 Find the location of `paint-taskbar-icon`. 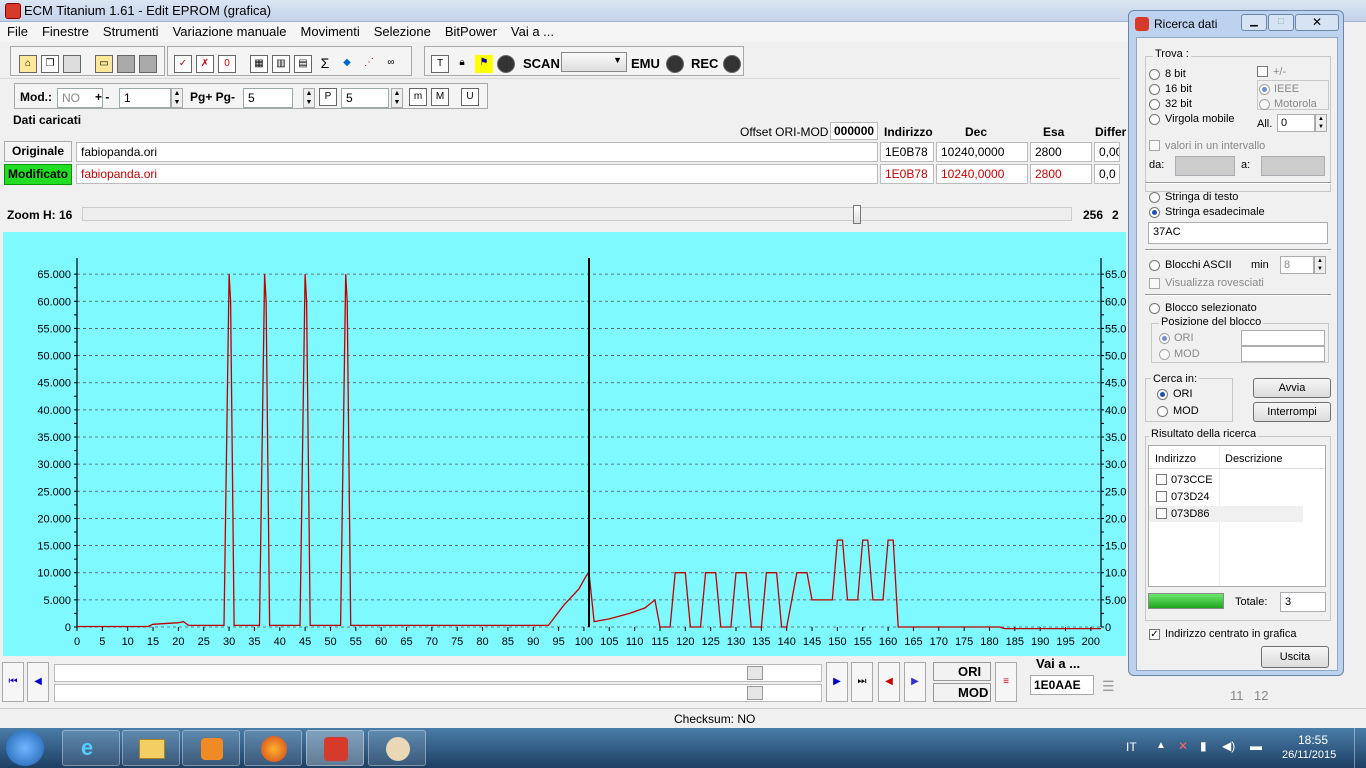

paint-taskbar-icon is located at coordinates (397, 748).